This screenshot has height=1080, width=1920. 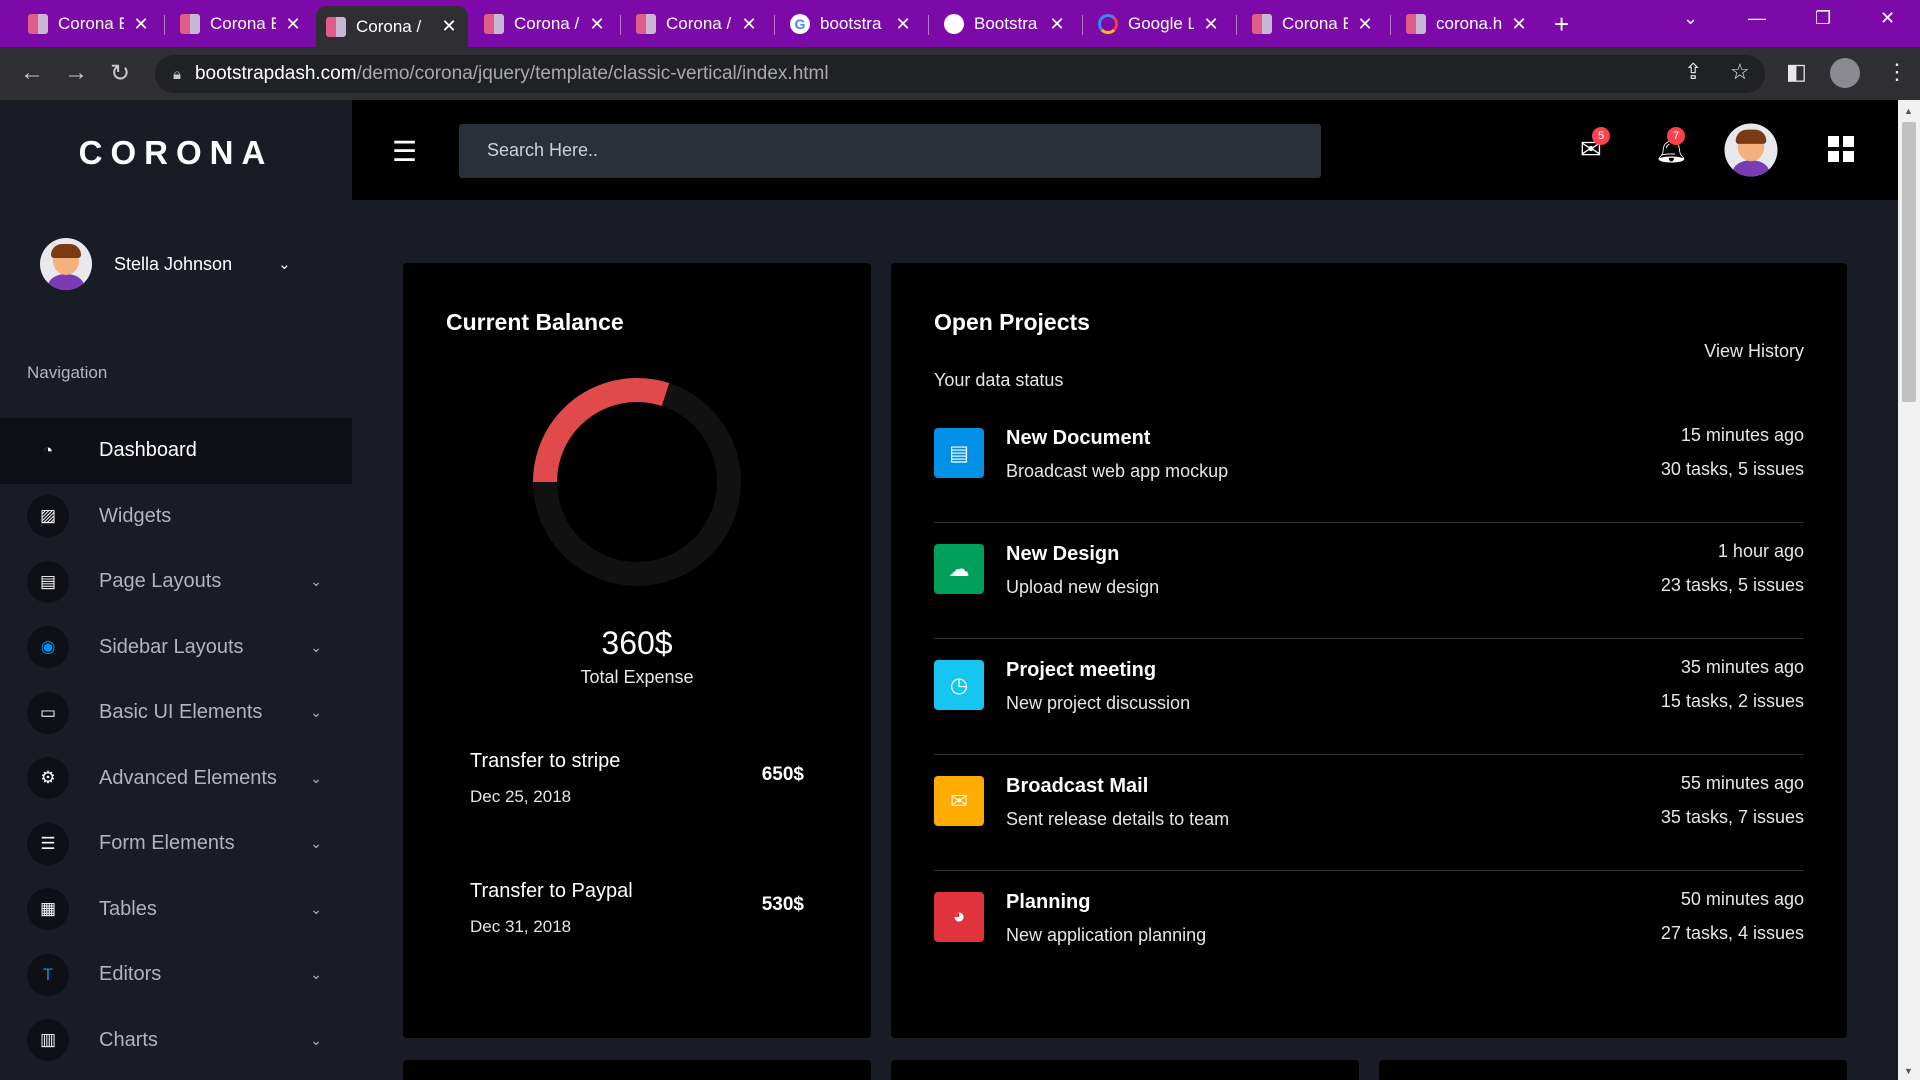 I want to click on nav-category: Navigation, so click(x=67, y=372).